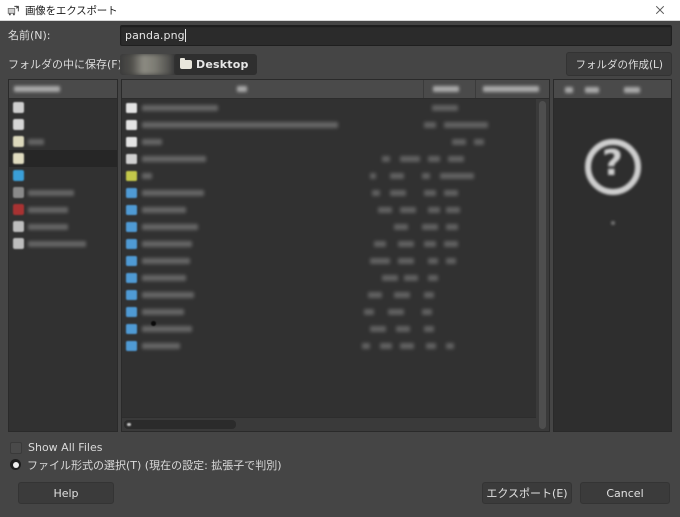 Image resolution: width=680 pixels, height=517 pixels. What do you see at coordinates (612, 163) in the screenshot?
I see `question-mark-glyph: ?` at bounding box center [612, 163].